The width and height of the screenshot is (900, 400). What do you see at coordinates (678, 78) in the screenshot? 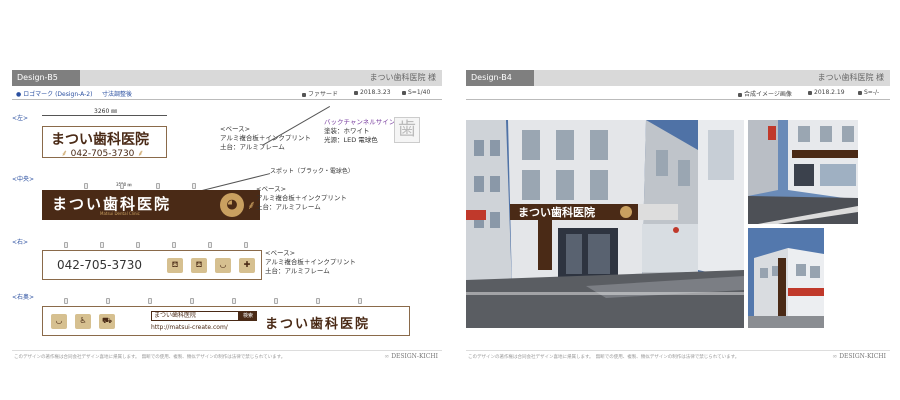
I see `sheet-header: Design-B4 まつい歯科医院 様` at bounding box center [678, 78].